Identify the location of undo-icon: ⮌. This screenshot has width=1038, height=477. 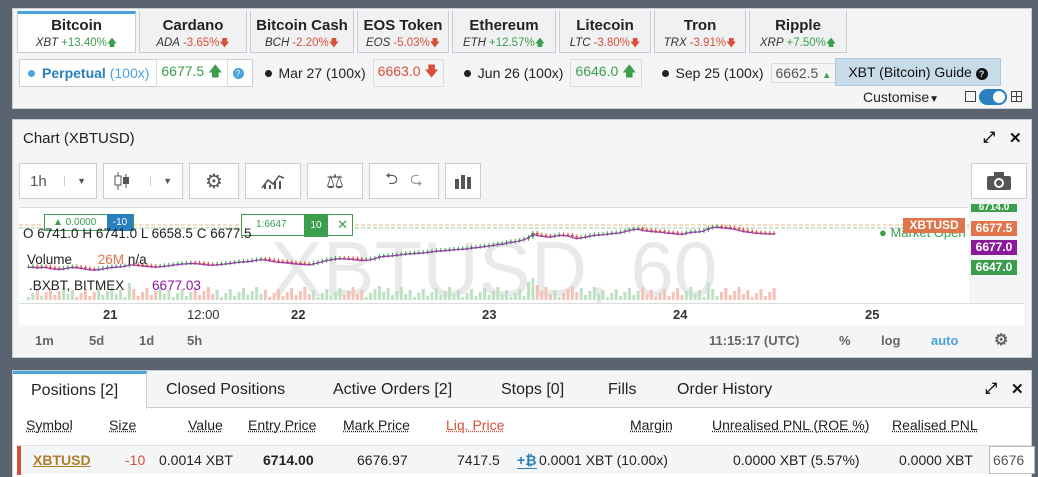
(391, 181).